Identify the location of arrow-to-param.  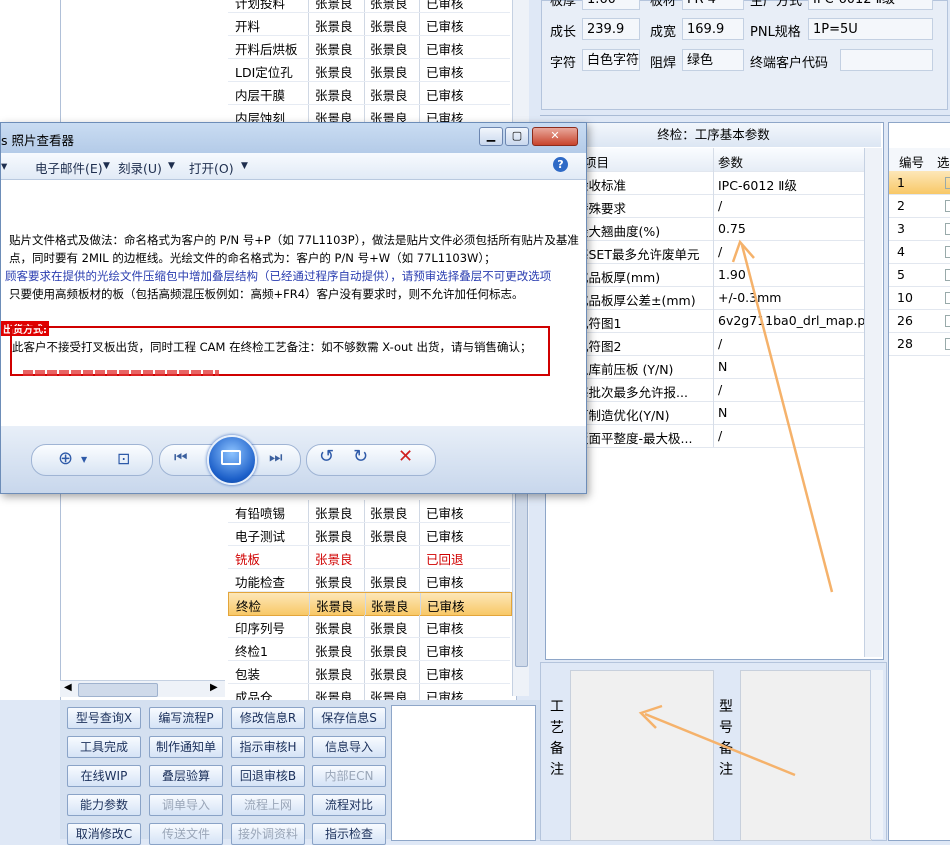
(782, 416).